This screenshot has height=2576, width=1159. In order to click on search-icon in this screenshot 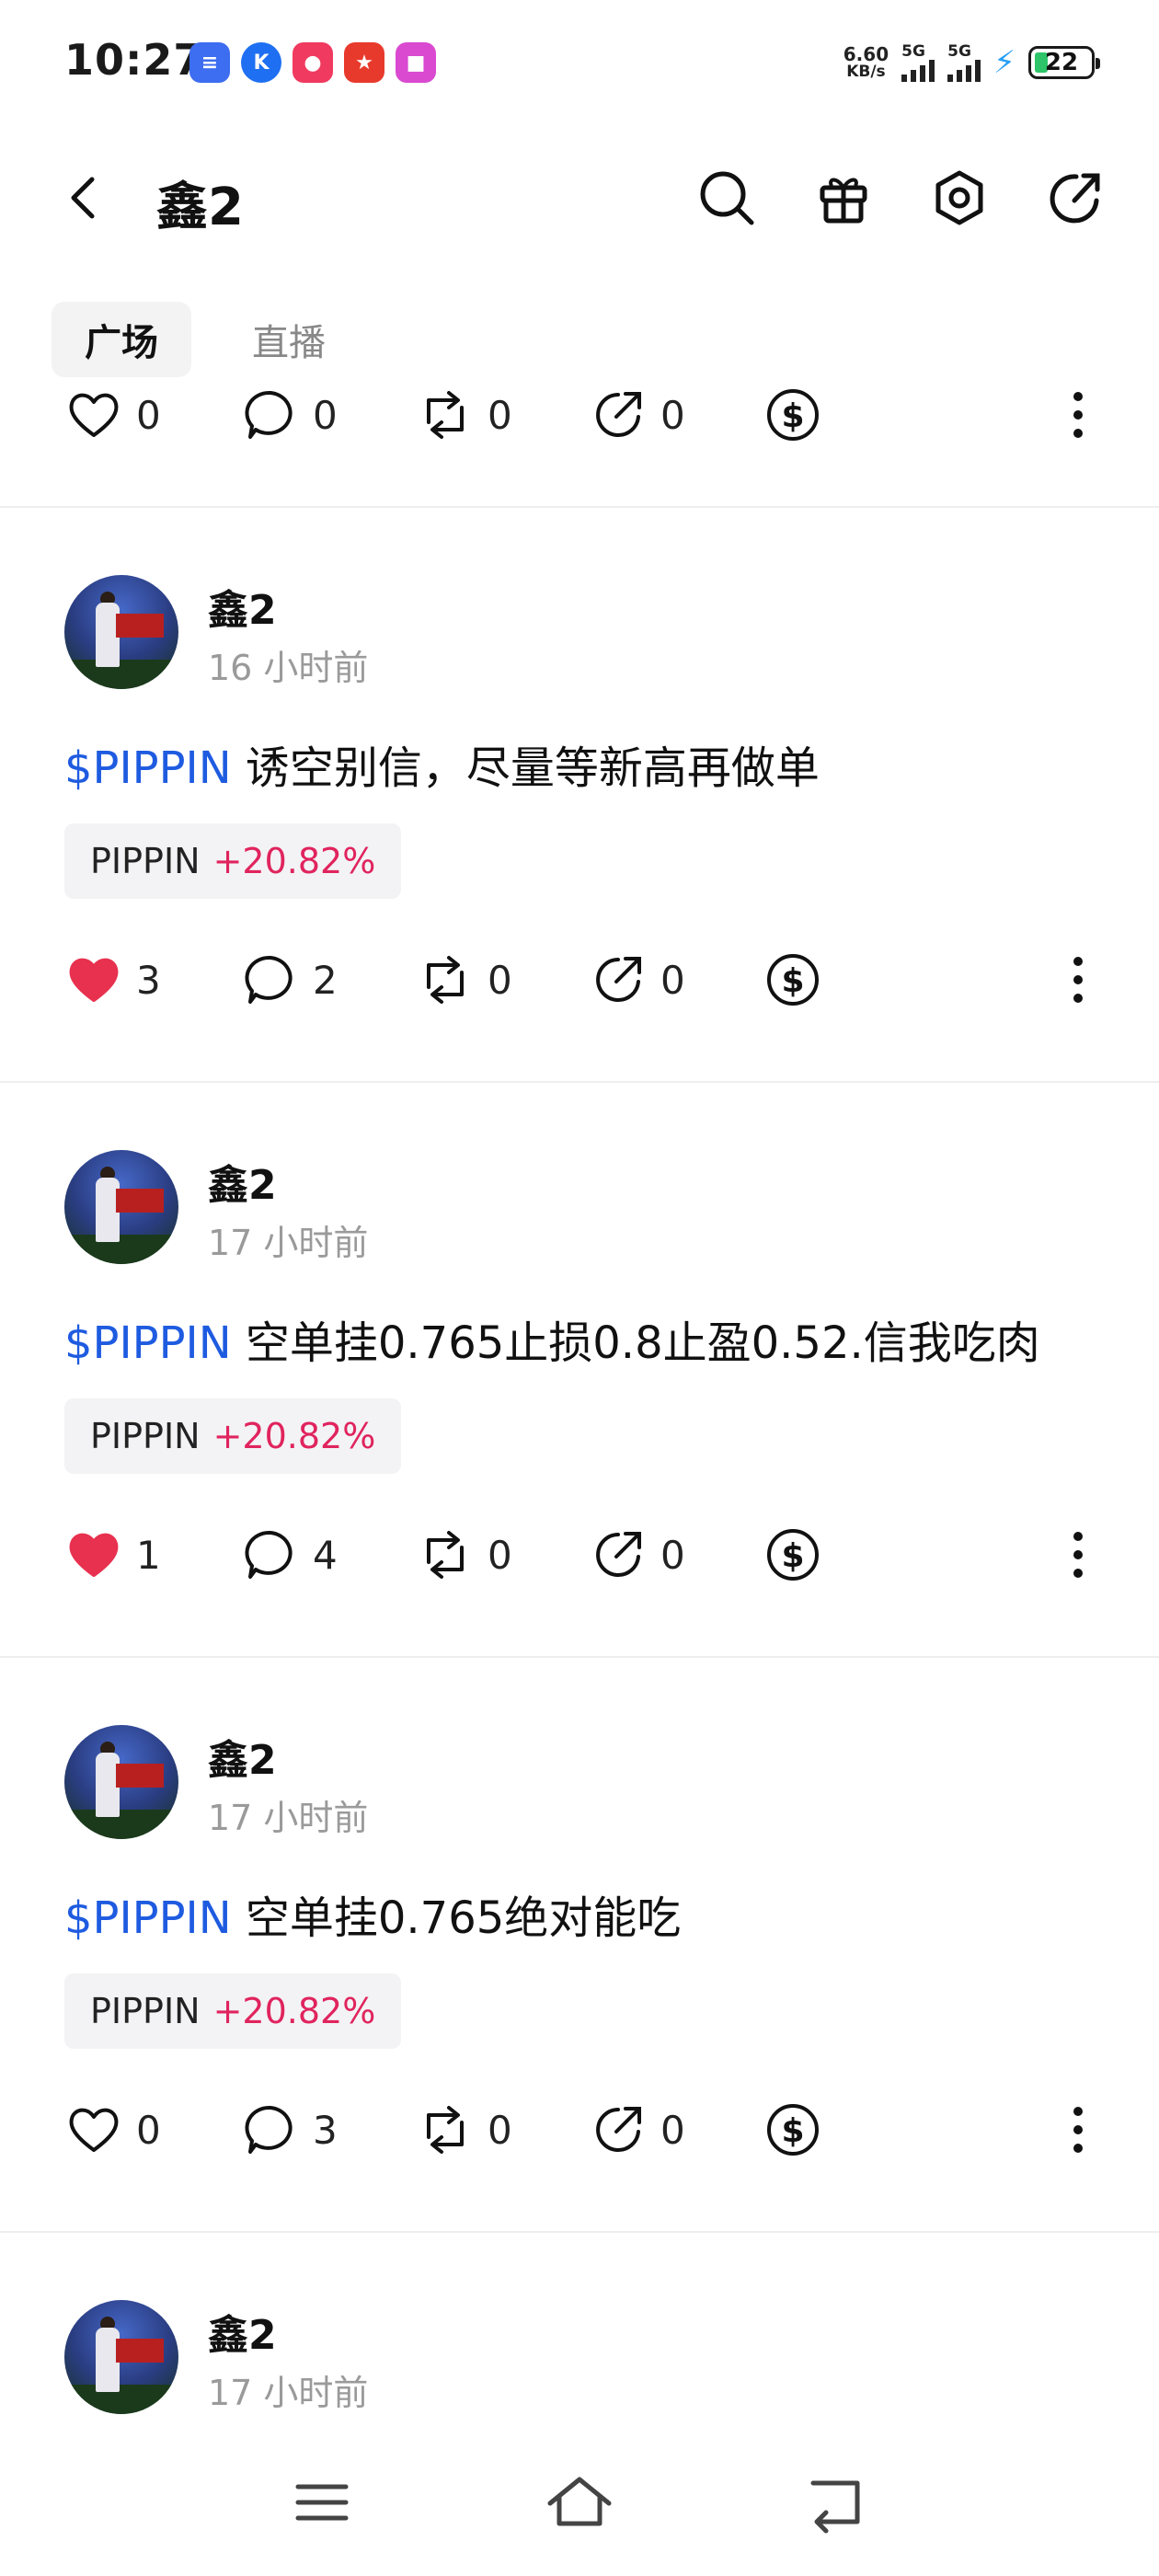, I will do `click(726, 198)`.